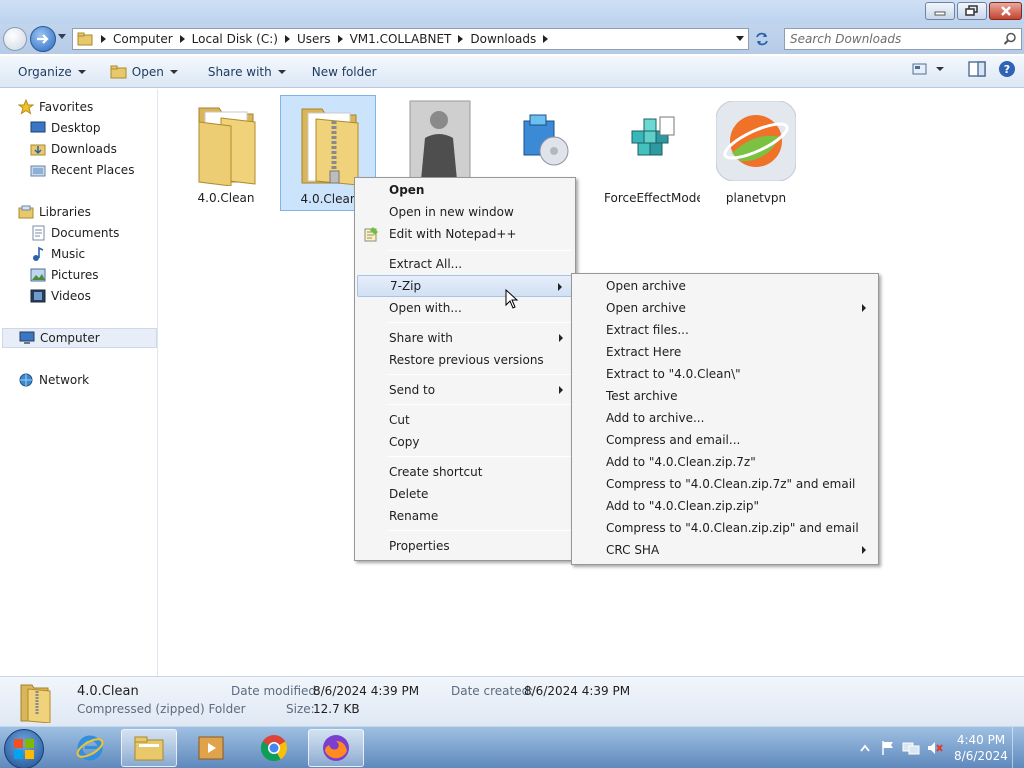  What do you see at coordinates (421, 338) in the screenshot?
I see `menu-share-with-label: Share with` at bounding box center [421, 338].